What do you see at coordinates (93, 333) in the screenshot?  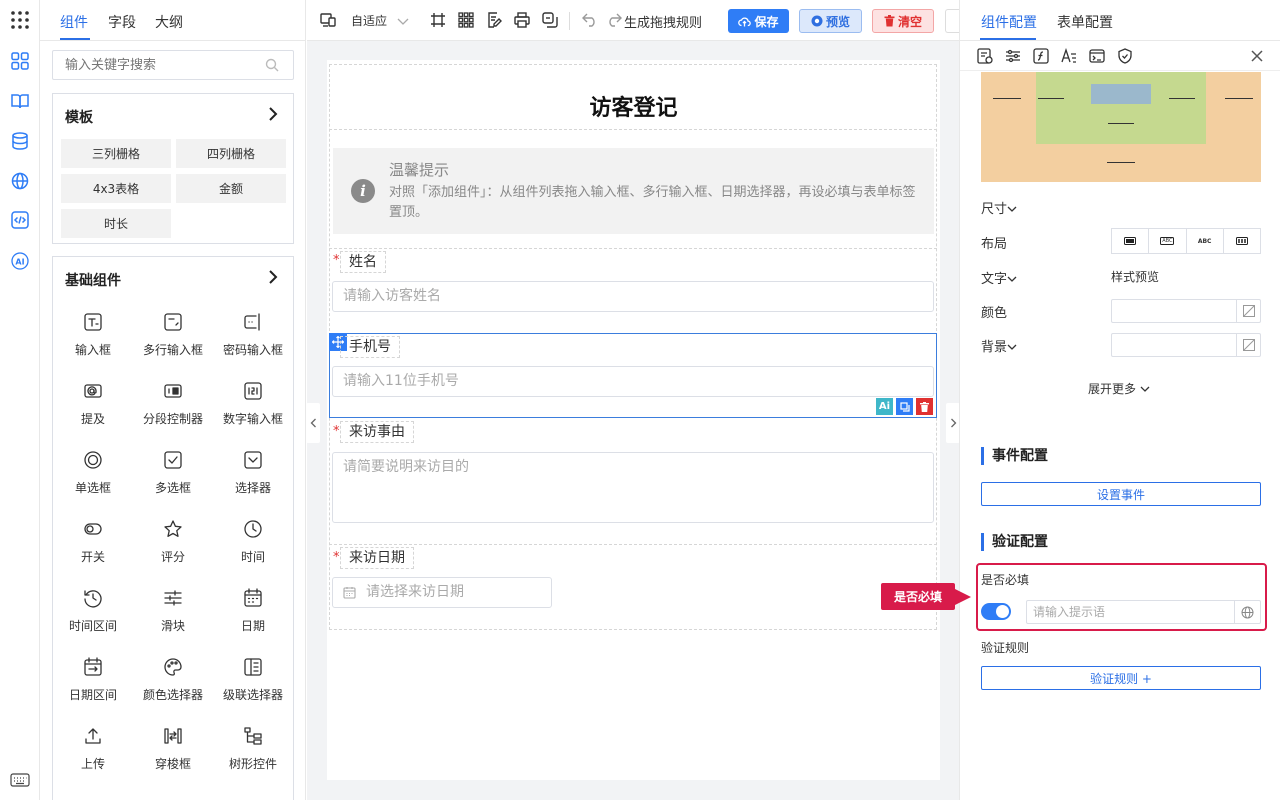 I see `component-item: 输入框` at bounding box center [93, 333].